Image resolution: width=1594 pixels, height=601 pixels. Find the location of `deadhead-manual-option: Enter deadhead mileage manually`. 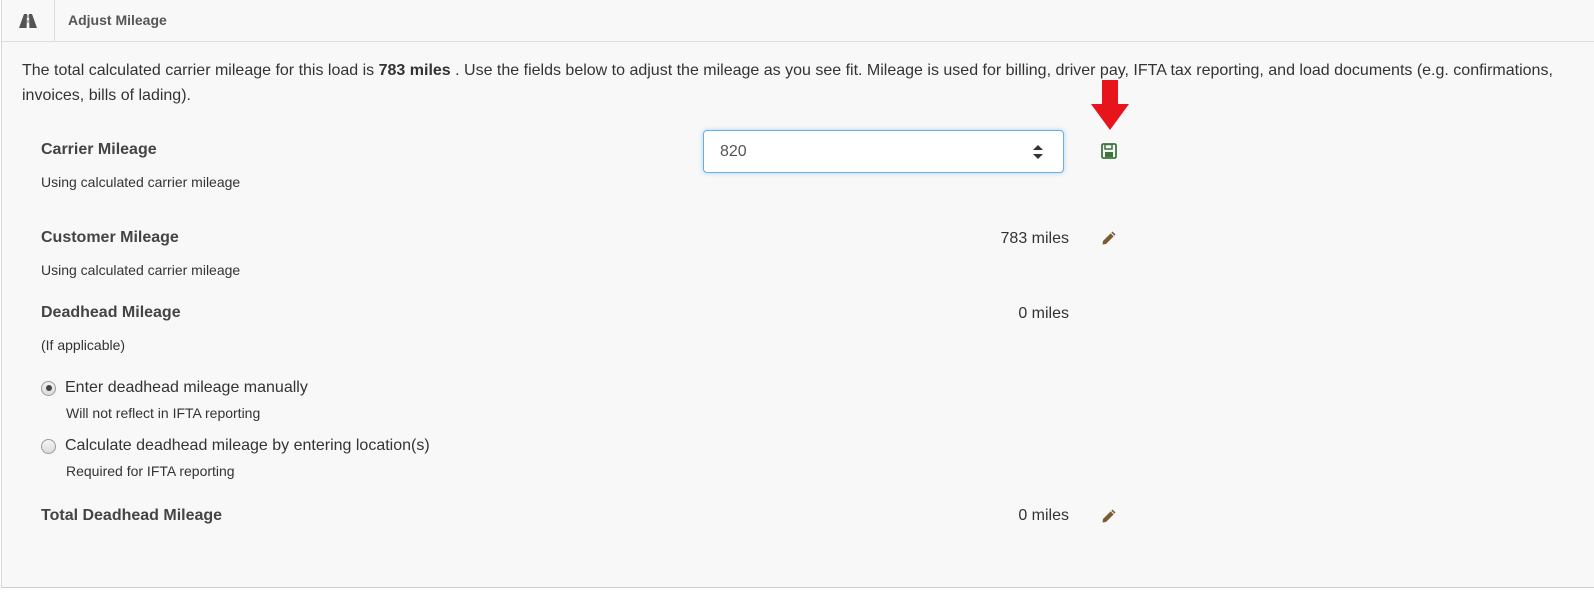

deadhead-manual-option: Enter deadhead mileage manually is located at coordinates (174, 388).